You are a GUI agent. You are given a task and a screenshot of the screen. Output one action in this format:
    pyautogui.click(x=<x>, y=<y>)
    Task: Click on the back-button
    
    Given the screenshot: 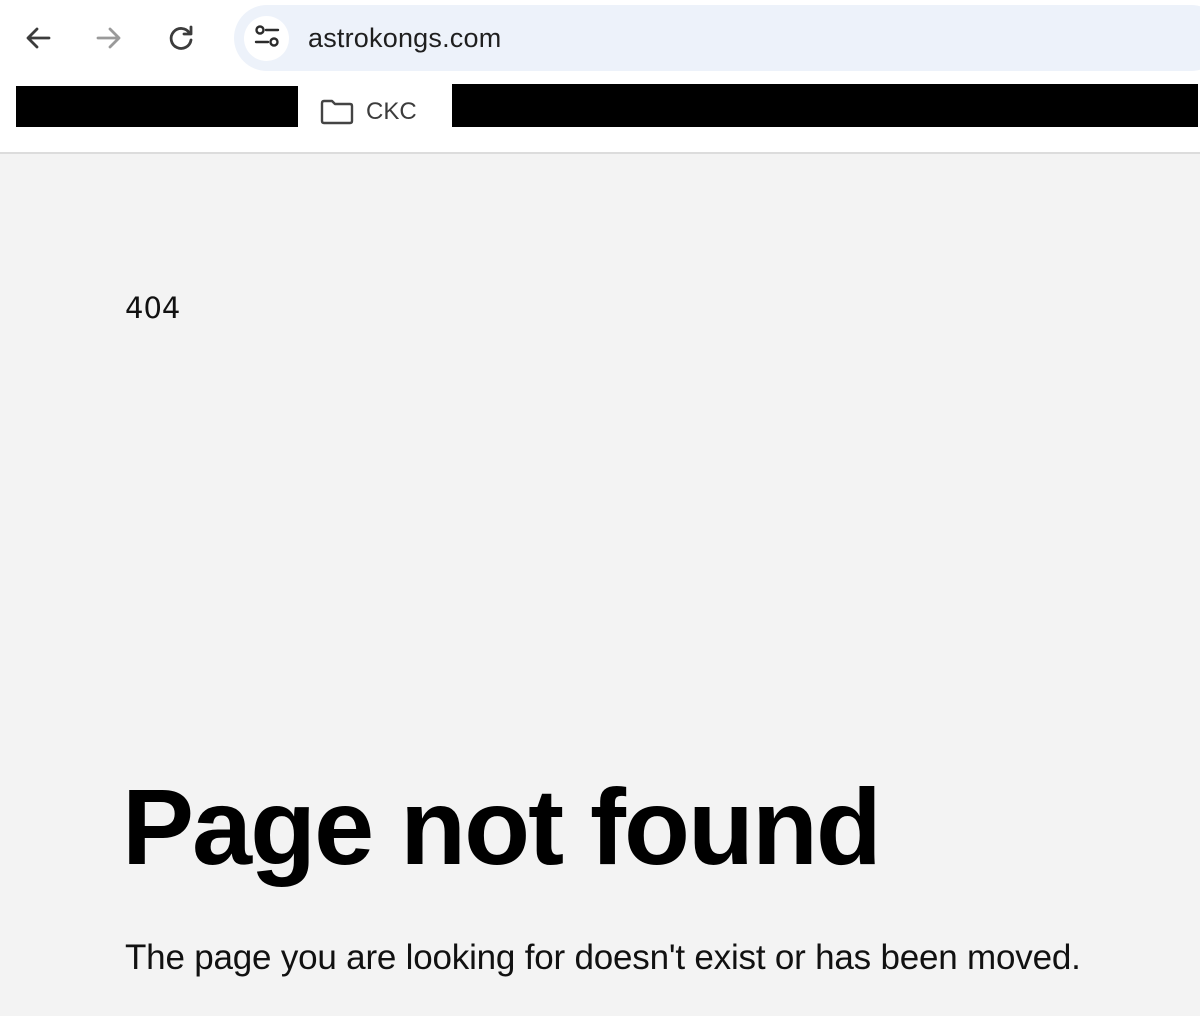 What is the action you would take?
    pyautogui.click(x=38, y=38)
    